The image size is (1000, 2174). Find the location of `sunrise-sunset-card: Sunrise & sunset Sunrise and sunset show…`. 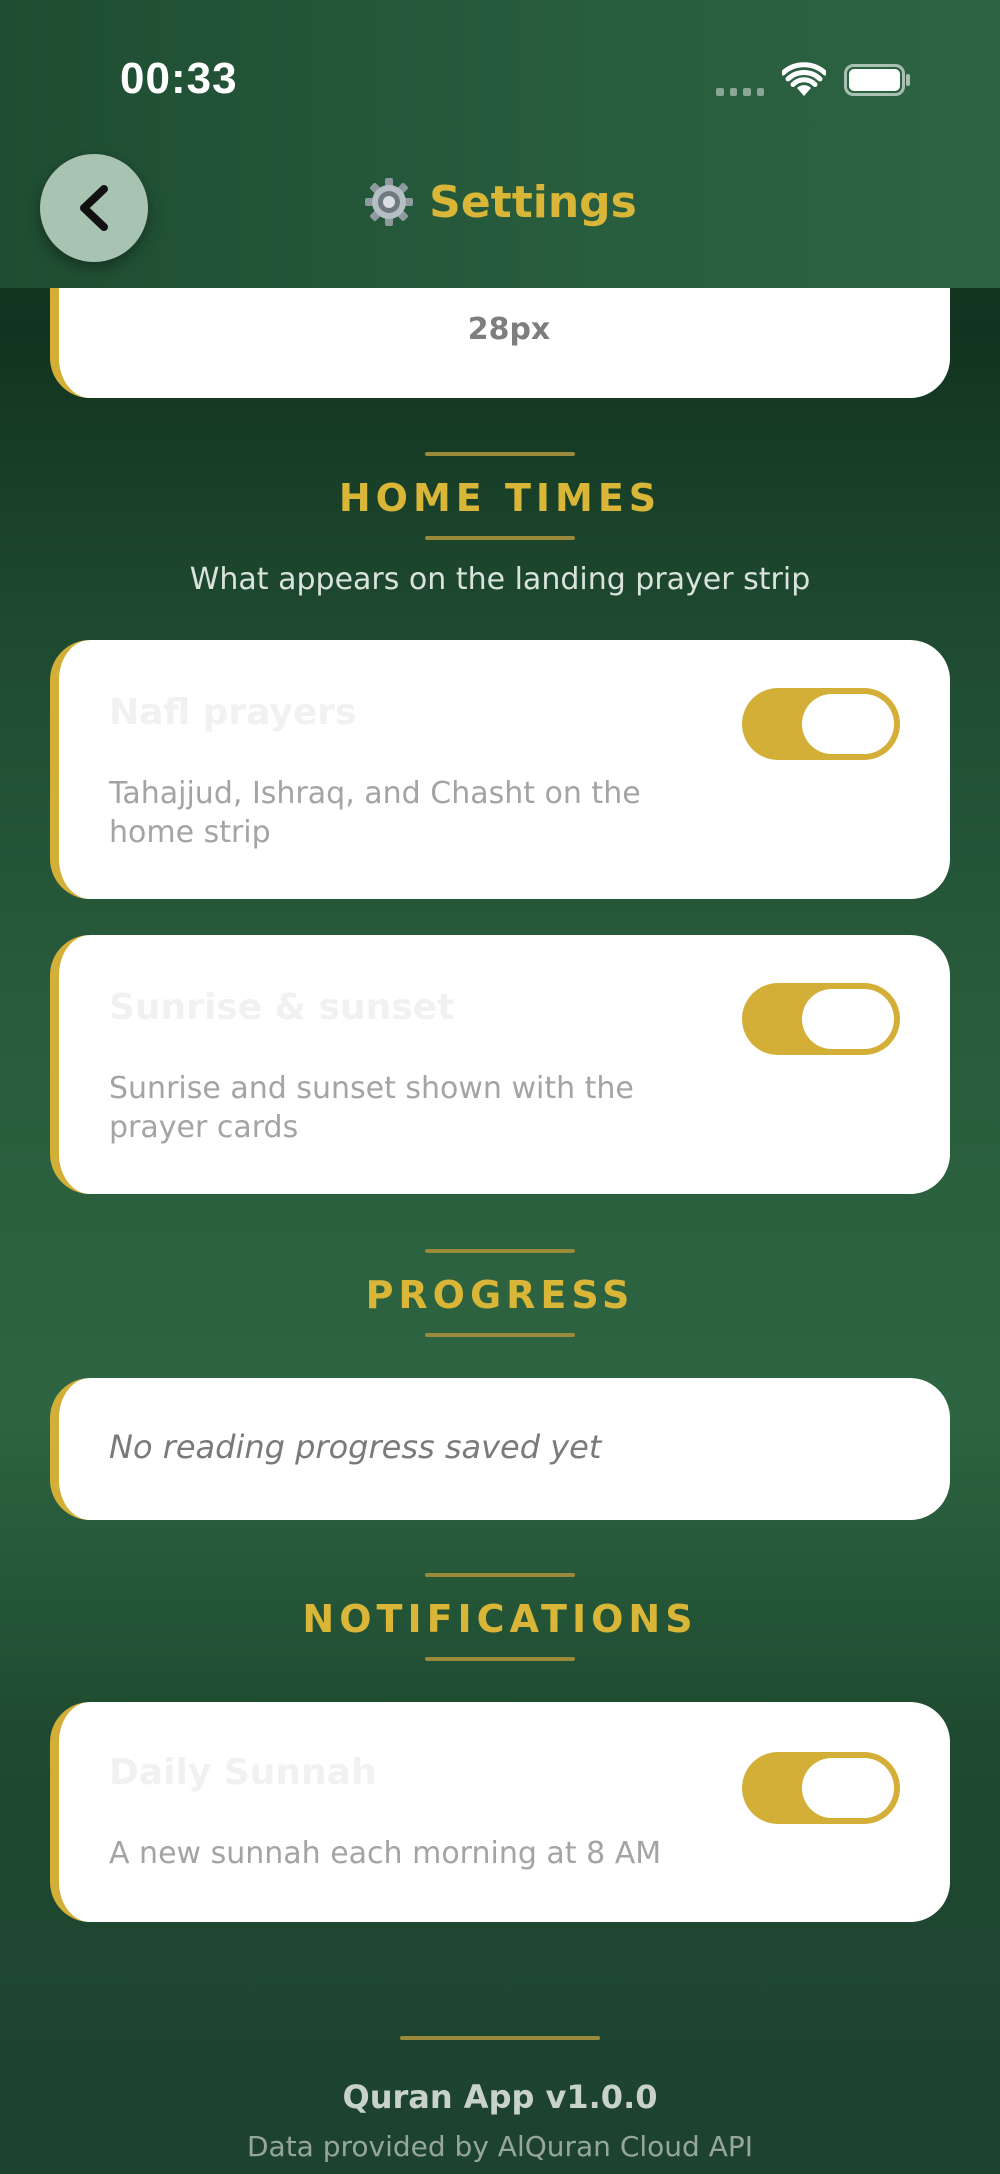

sunrise-sunset-card: Sunrise & sunset Sunrise and sunset show… is located at coordinates (500, 1064).